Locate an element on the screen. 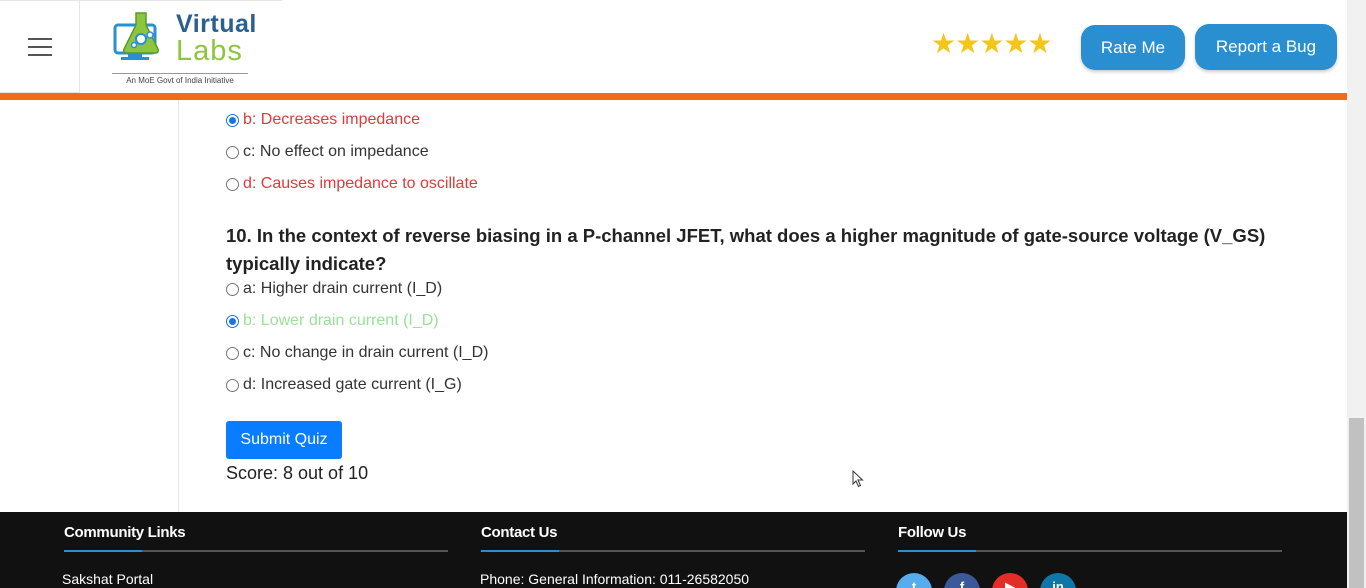 Image resolution: width=1366 pixels, height=588 pixels. menu-toggle-button is located at coordinates (40, 46).